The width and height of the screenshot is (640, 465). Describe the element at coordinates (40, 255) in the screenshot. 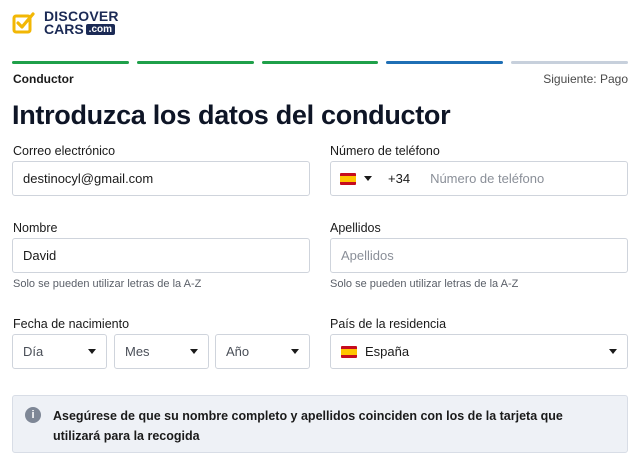

I see `first-name-value: David` at that location.